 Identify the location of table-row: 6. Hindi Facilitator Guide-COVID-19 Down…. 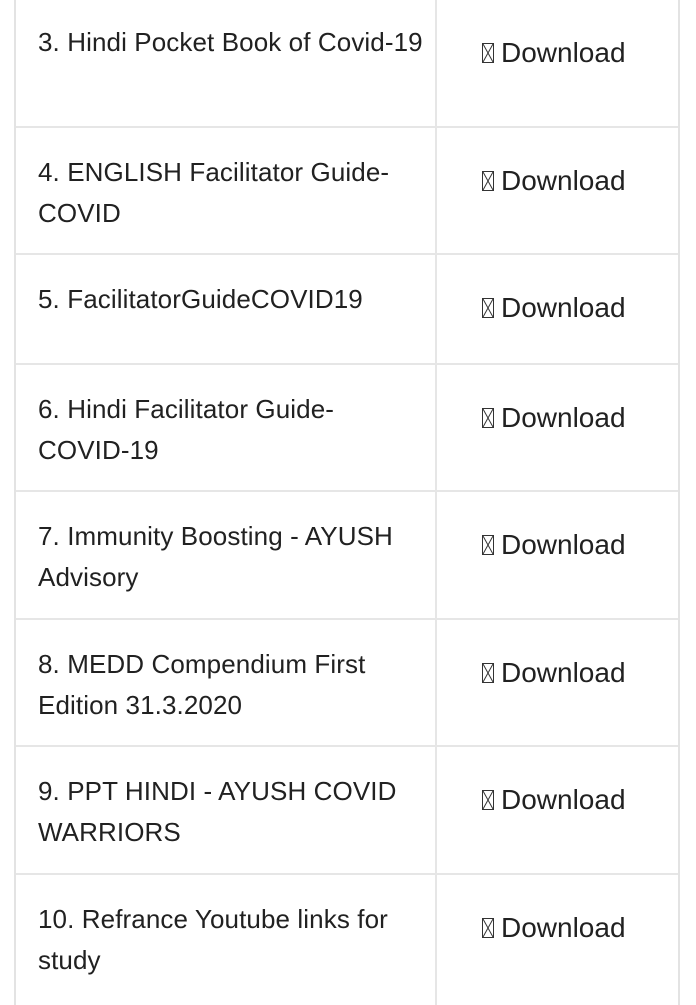
(347, 428).